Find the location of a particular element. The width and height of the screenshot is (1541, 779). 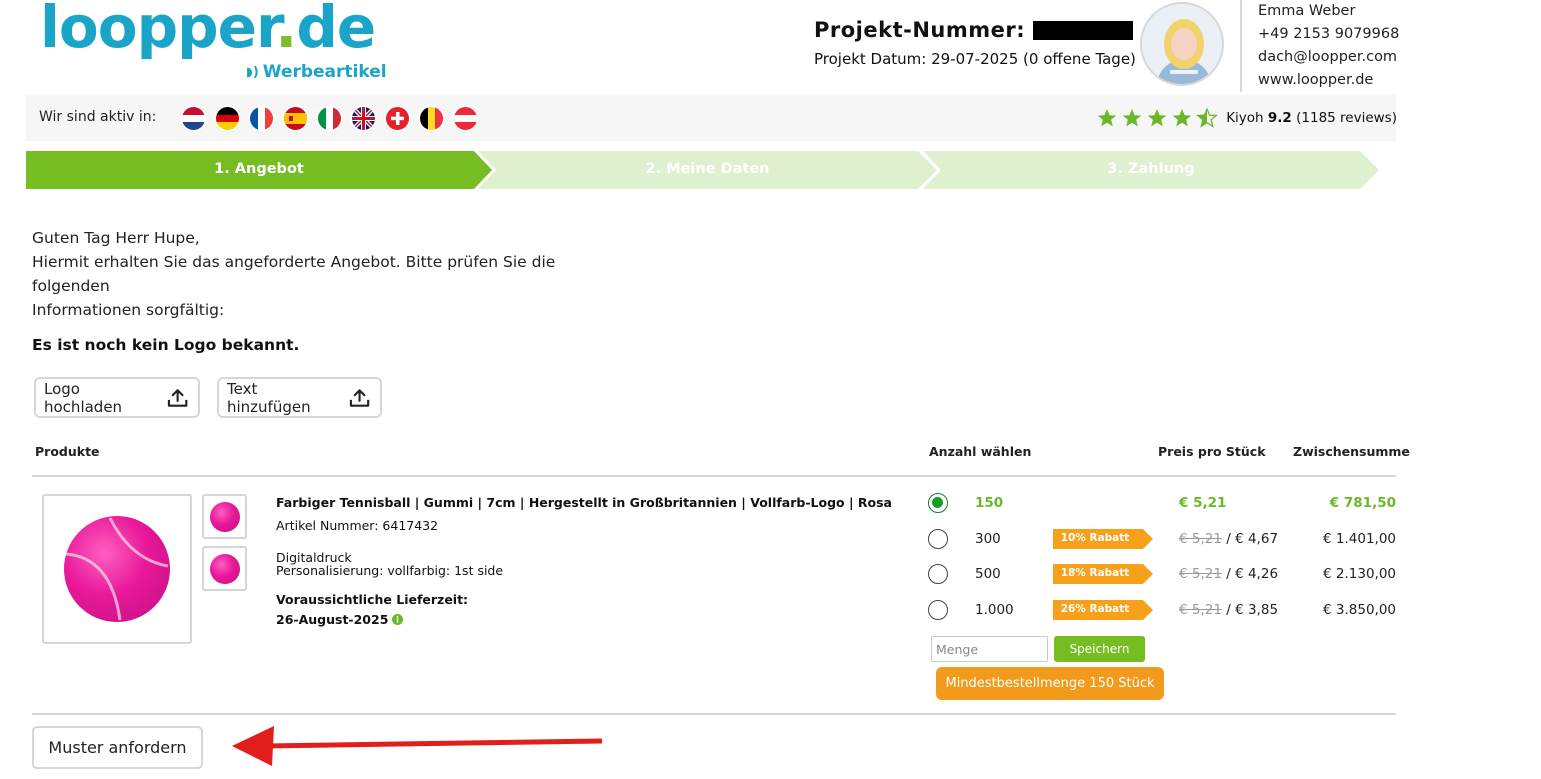

delivery-label: Voraussichtliche Lieferzeit: is located at coordinates (372, 599).